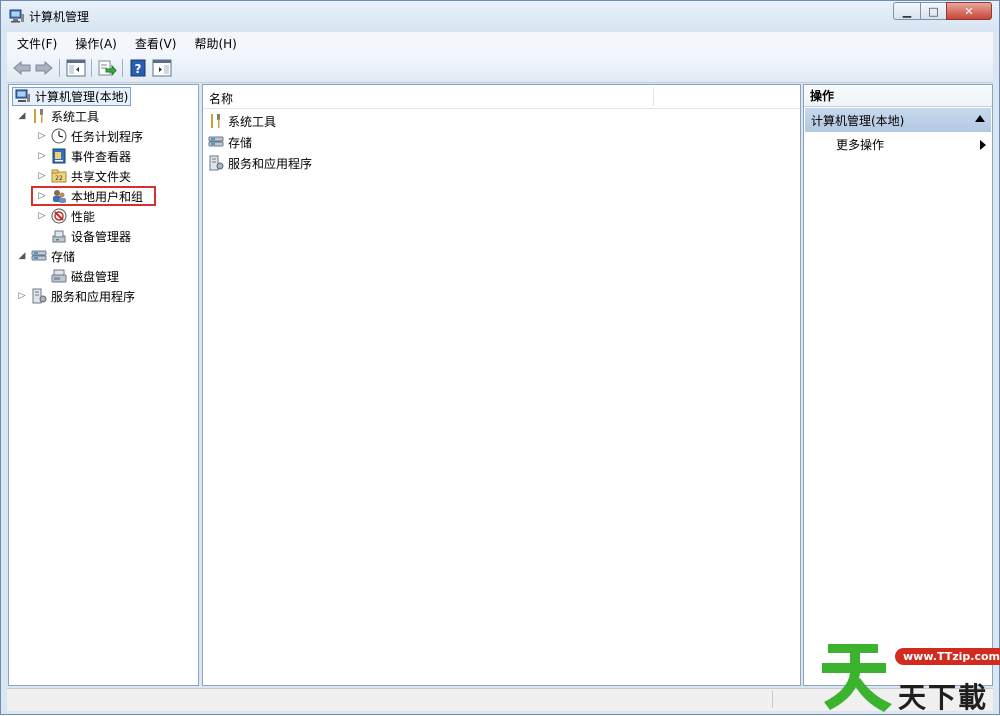 The image size is (1000, 716). I want to click on status-bar-divider, so click(772, 699).